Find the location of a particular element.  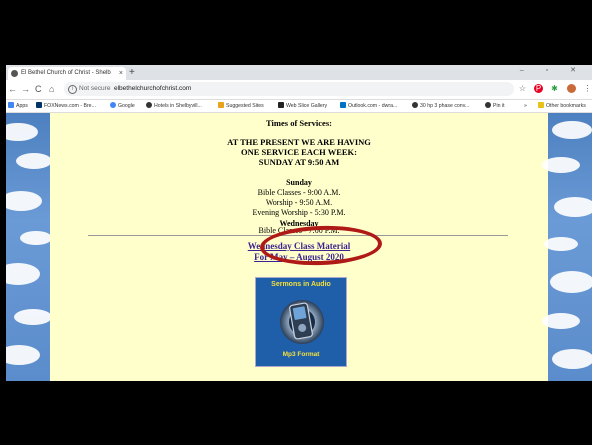

menu-icon: ⋮ is located at coordinates (587, 88).